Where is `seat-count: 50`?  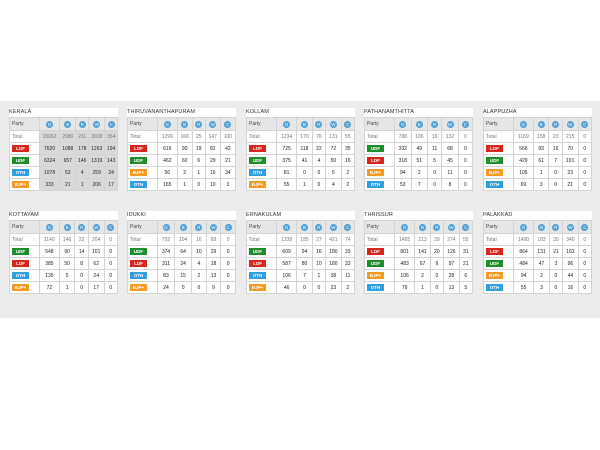 seat-count: 50 is located at coordinates (333, 160).